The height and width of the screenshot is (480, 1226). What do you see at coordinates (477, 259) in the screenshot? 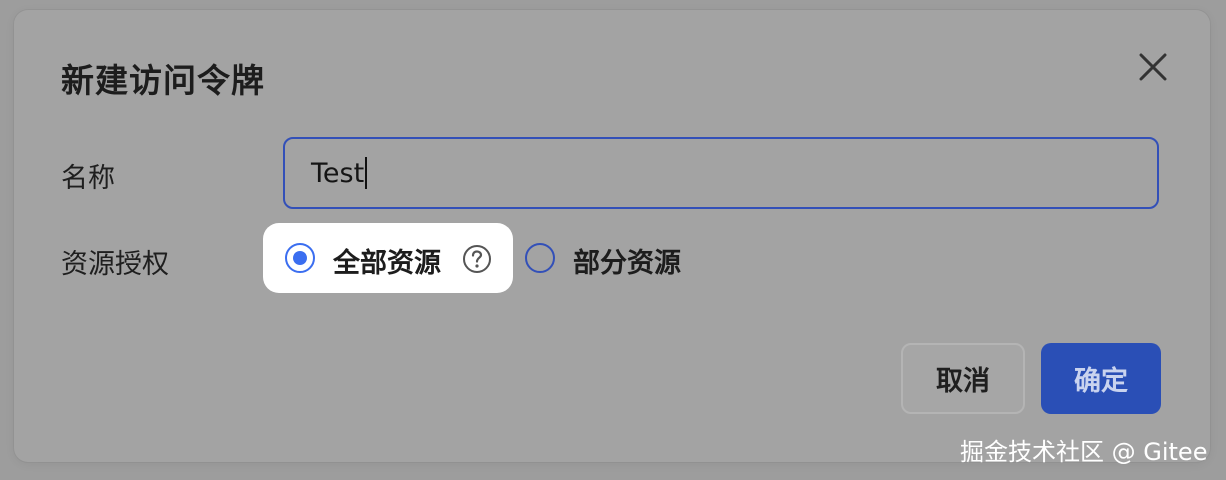
I see `question-circle-icon` at bounding box center [477, 259].